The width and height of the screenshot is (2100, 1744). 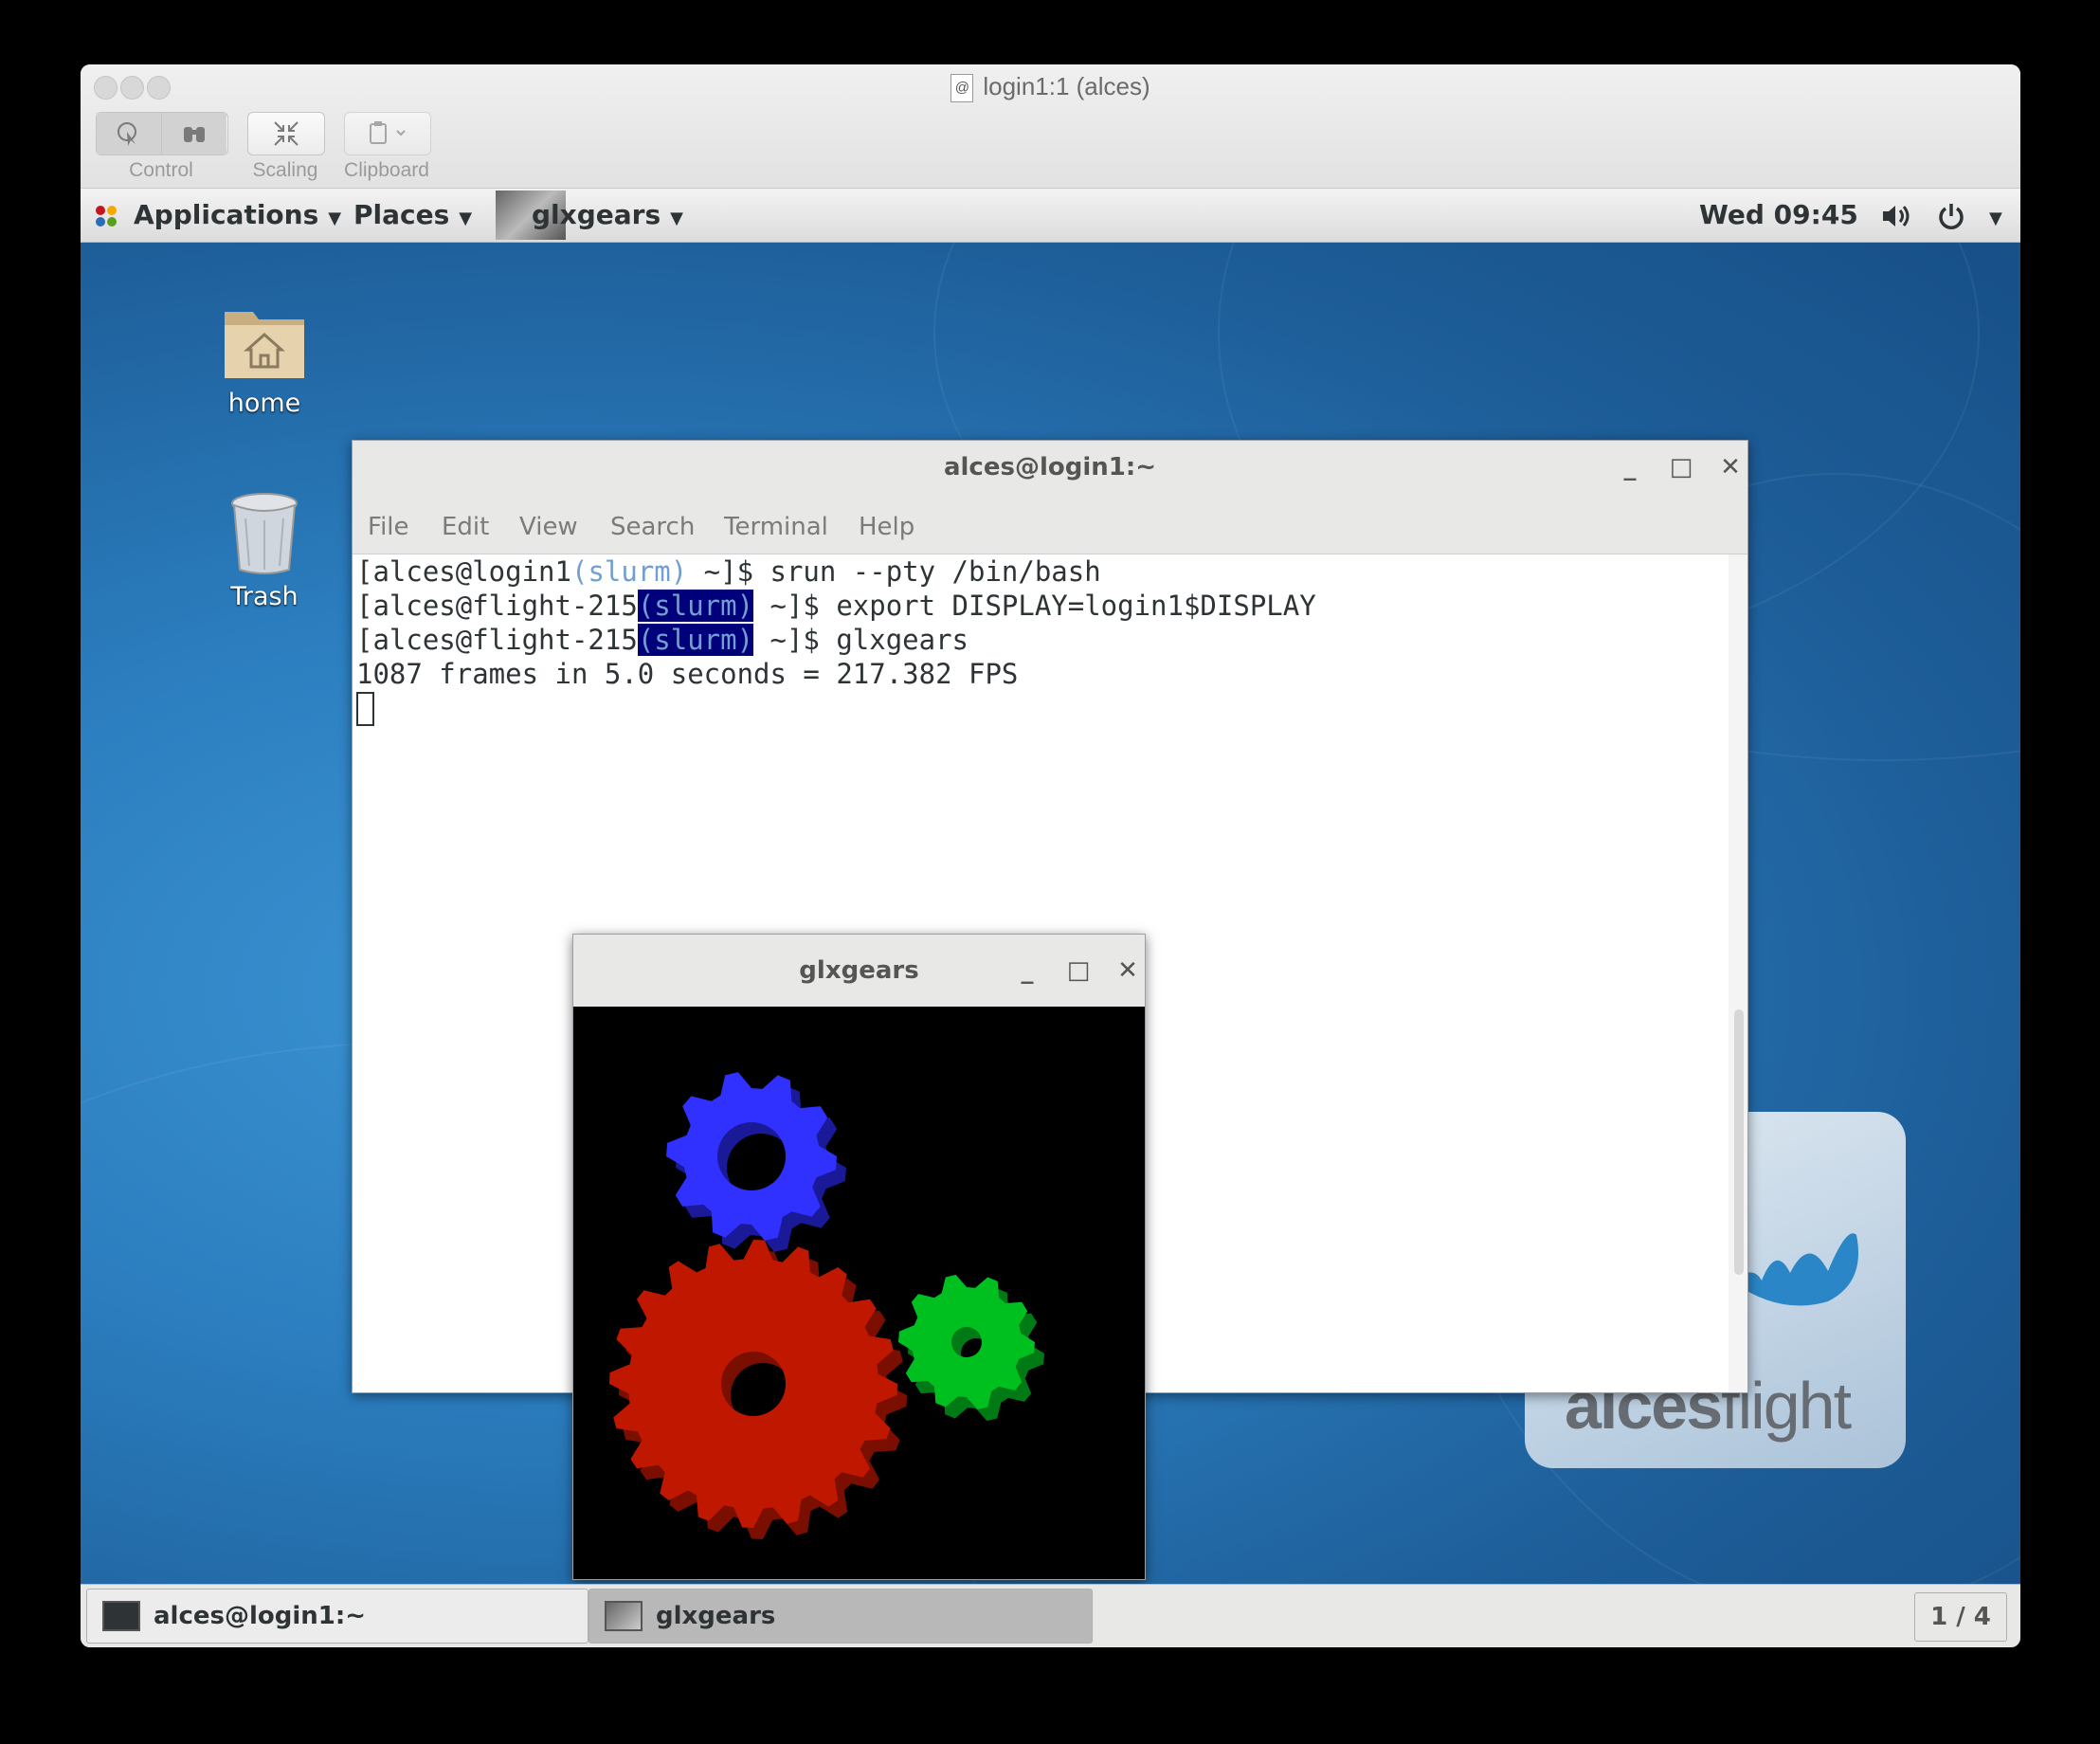 What do you see at coordinates (161, 170) in the screenshot?
I see `control-label: Control` at bounding box center [161, 170].